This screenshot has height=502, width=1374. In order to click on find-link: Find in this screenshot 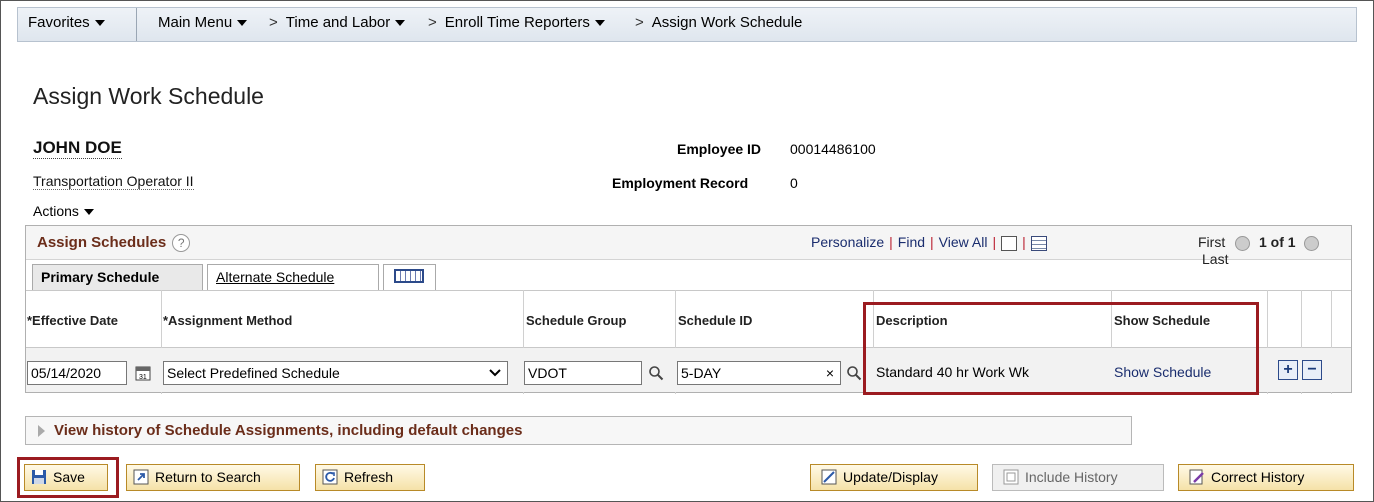, I will do `click(911, 242)`.